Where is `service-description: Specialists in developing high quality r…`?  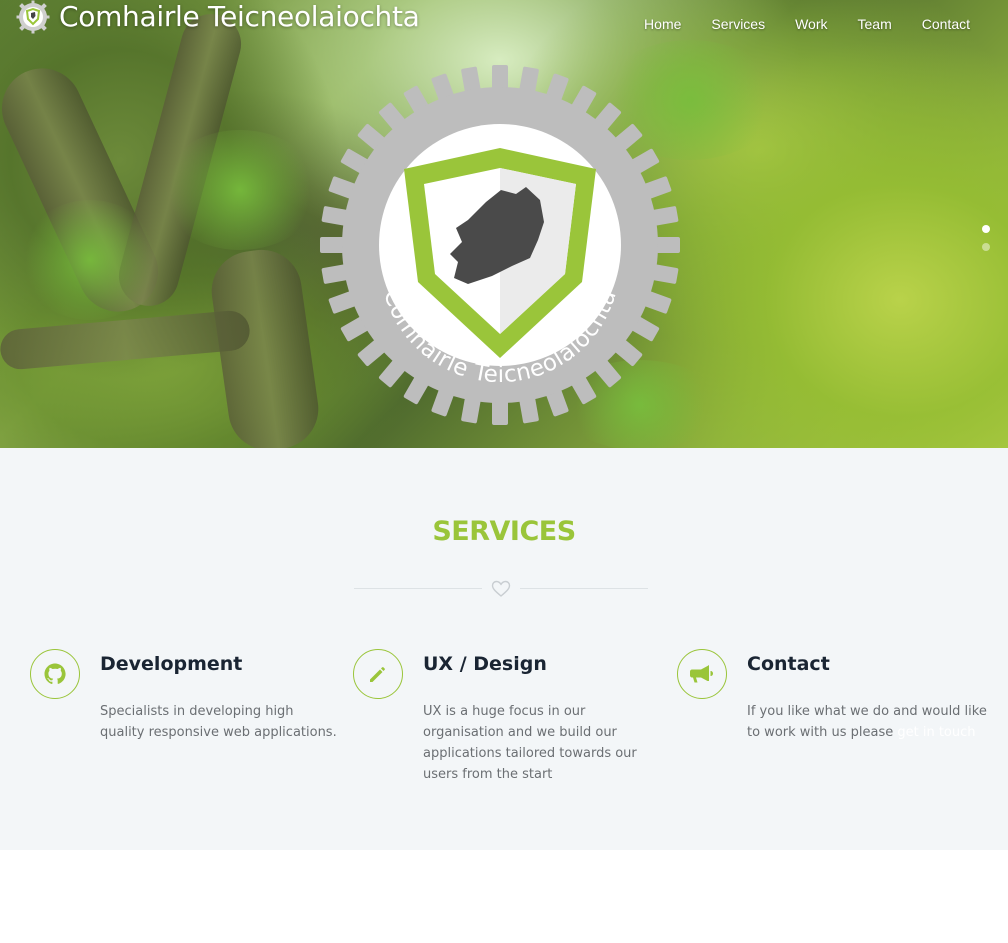
service-description: Specialists in developing high quality r… is located at coordinates (218, 722).